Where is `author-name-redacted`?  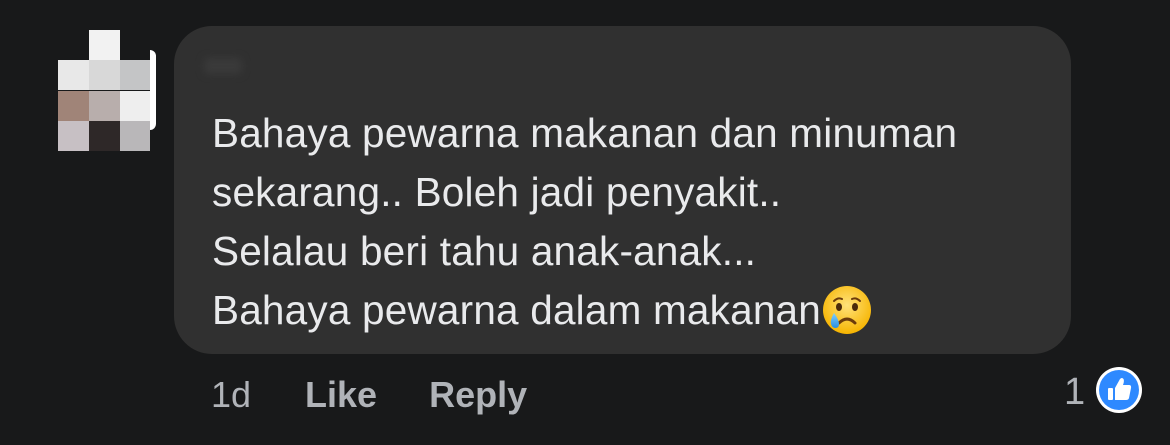 author-name-redacted is located at coordinates (223, 66).